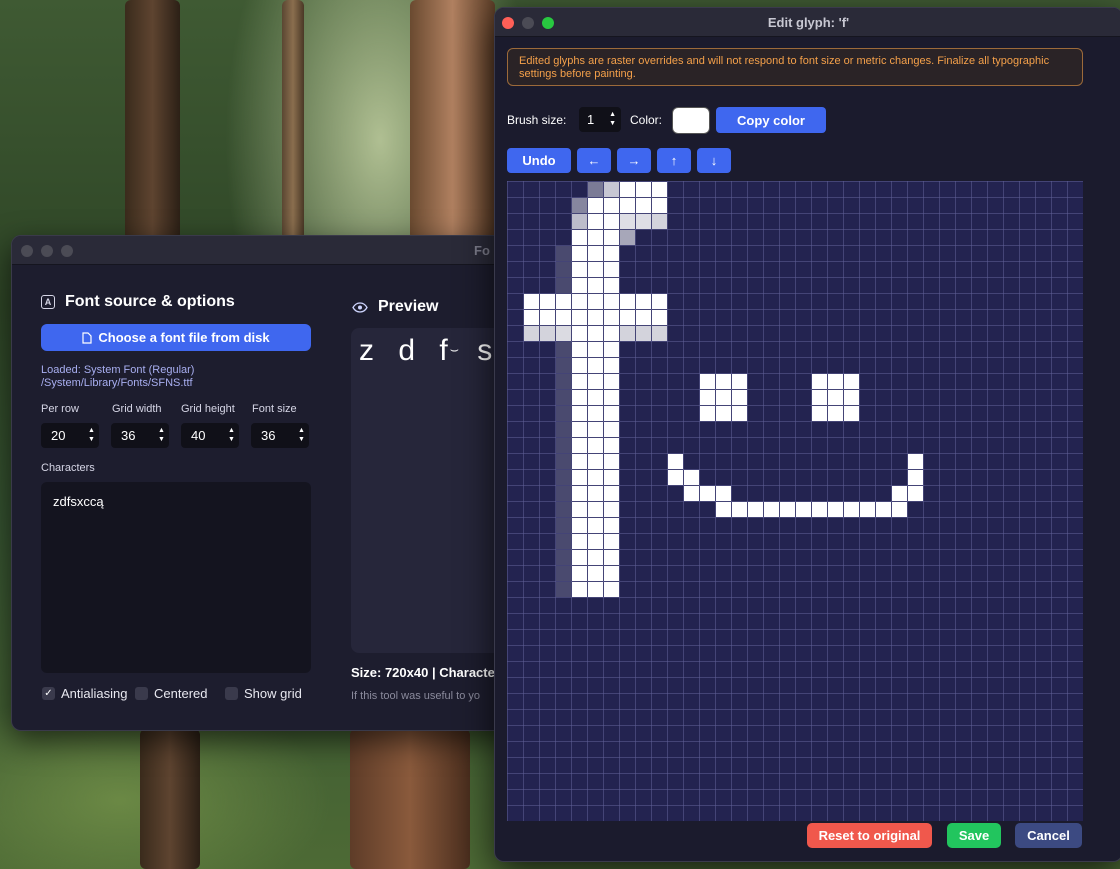  Describe the element at coordinates (140, 435) in the screenshot. I see `grid-width-stepper: 36 ▲ ▼` at that location.